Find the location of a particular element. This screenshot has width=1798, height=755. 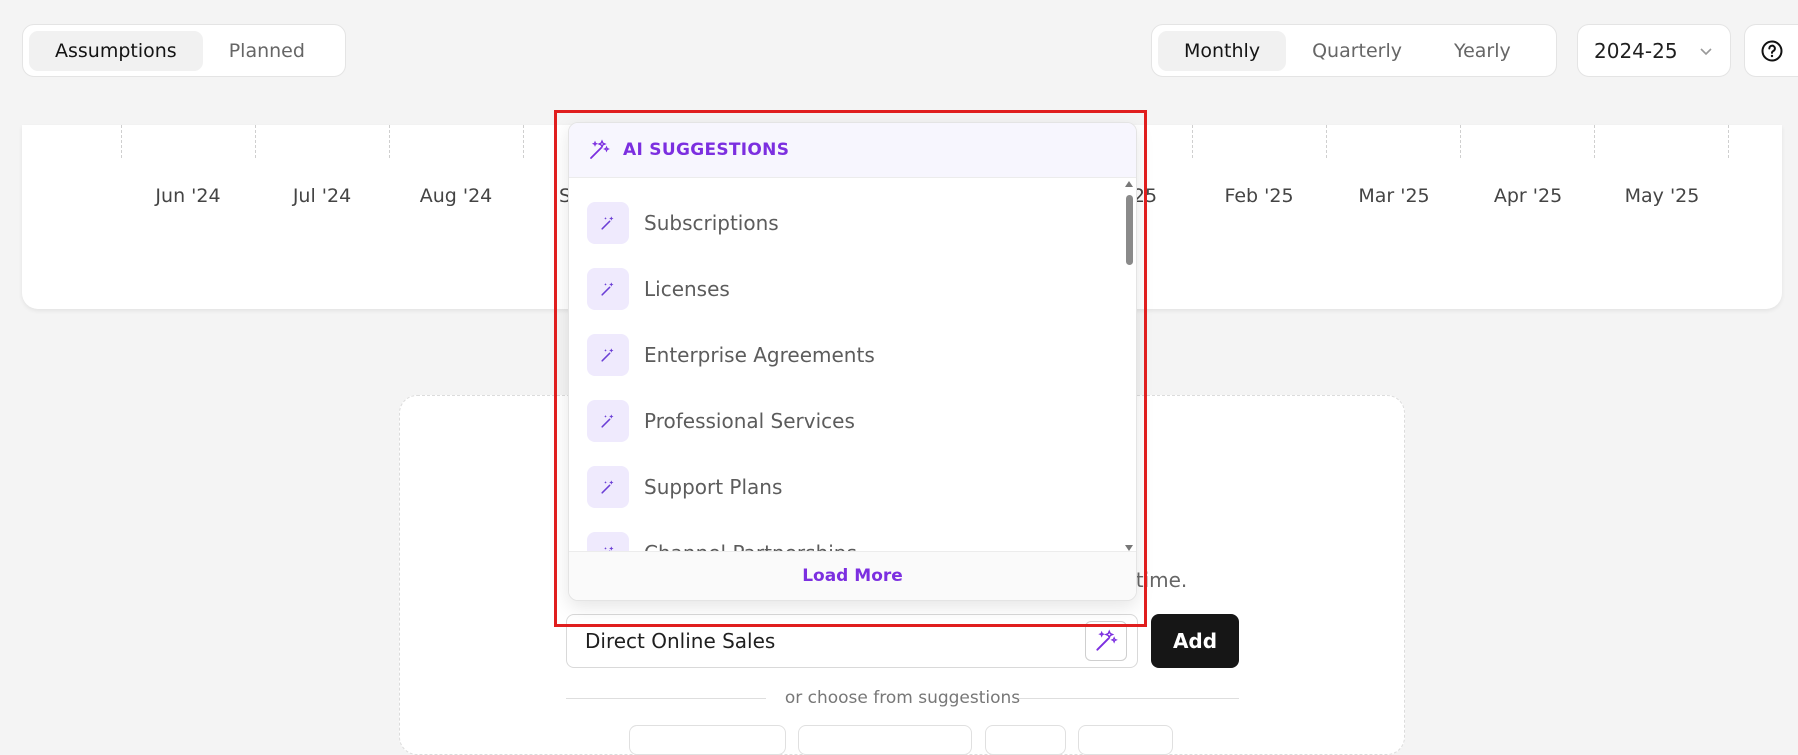

suggestions-divider: or choose from suggestions is located at coordinates (902, 698).